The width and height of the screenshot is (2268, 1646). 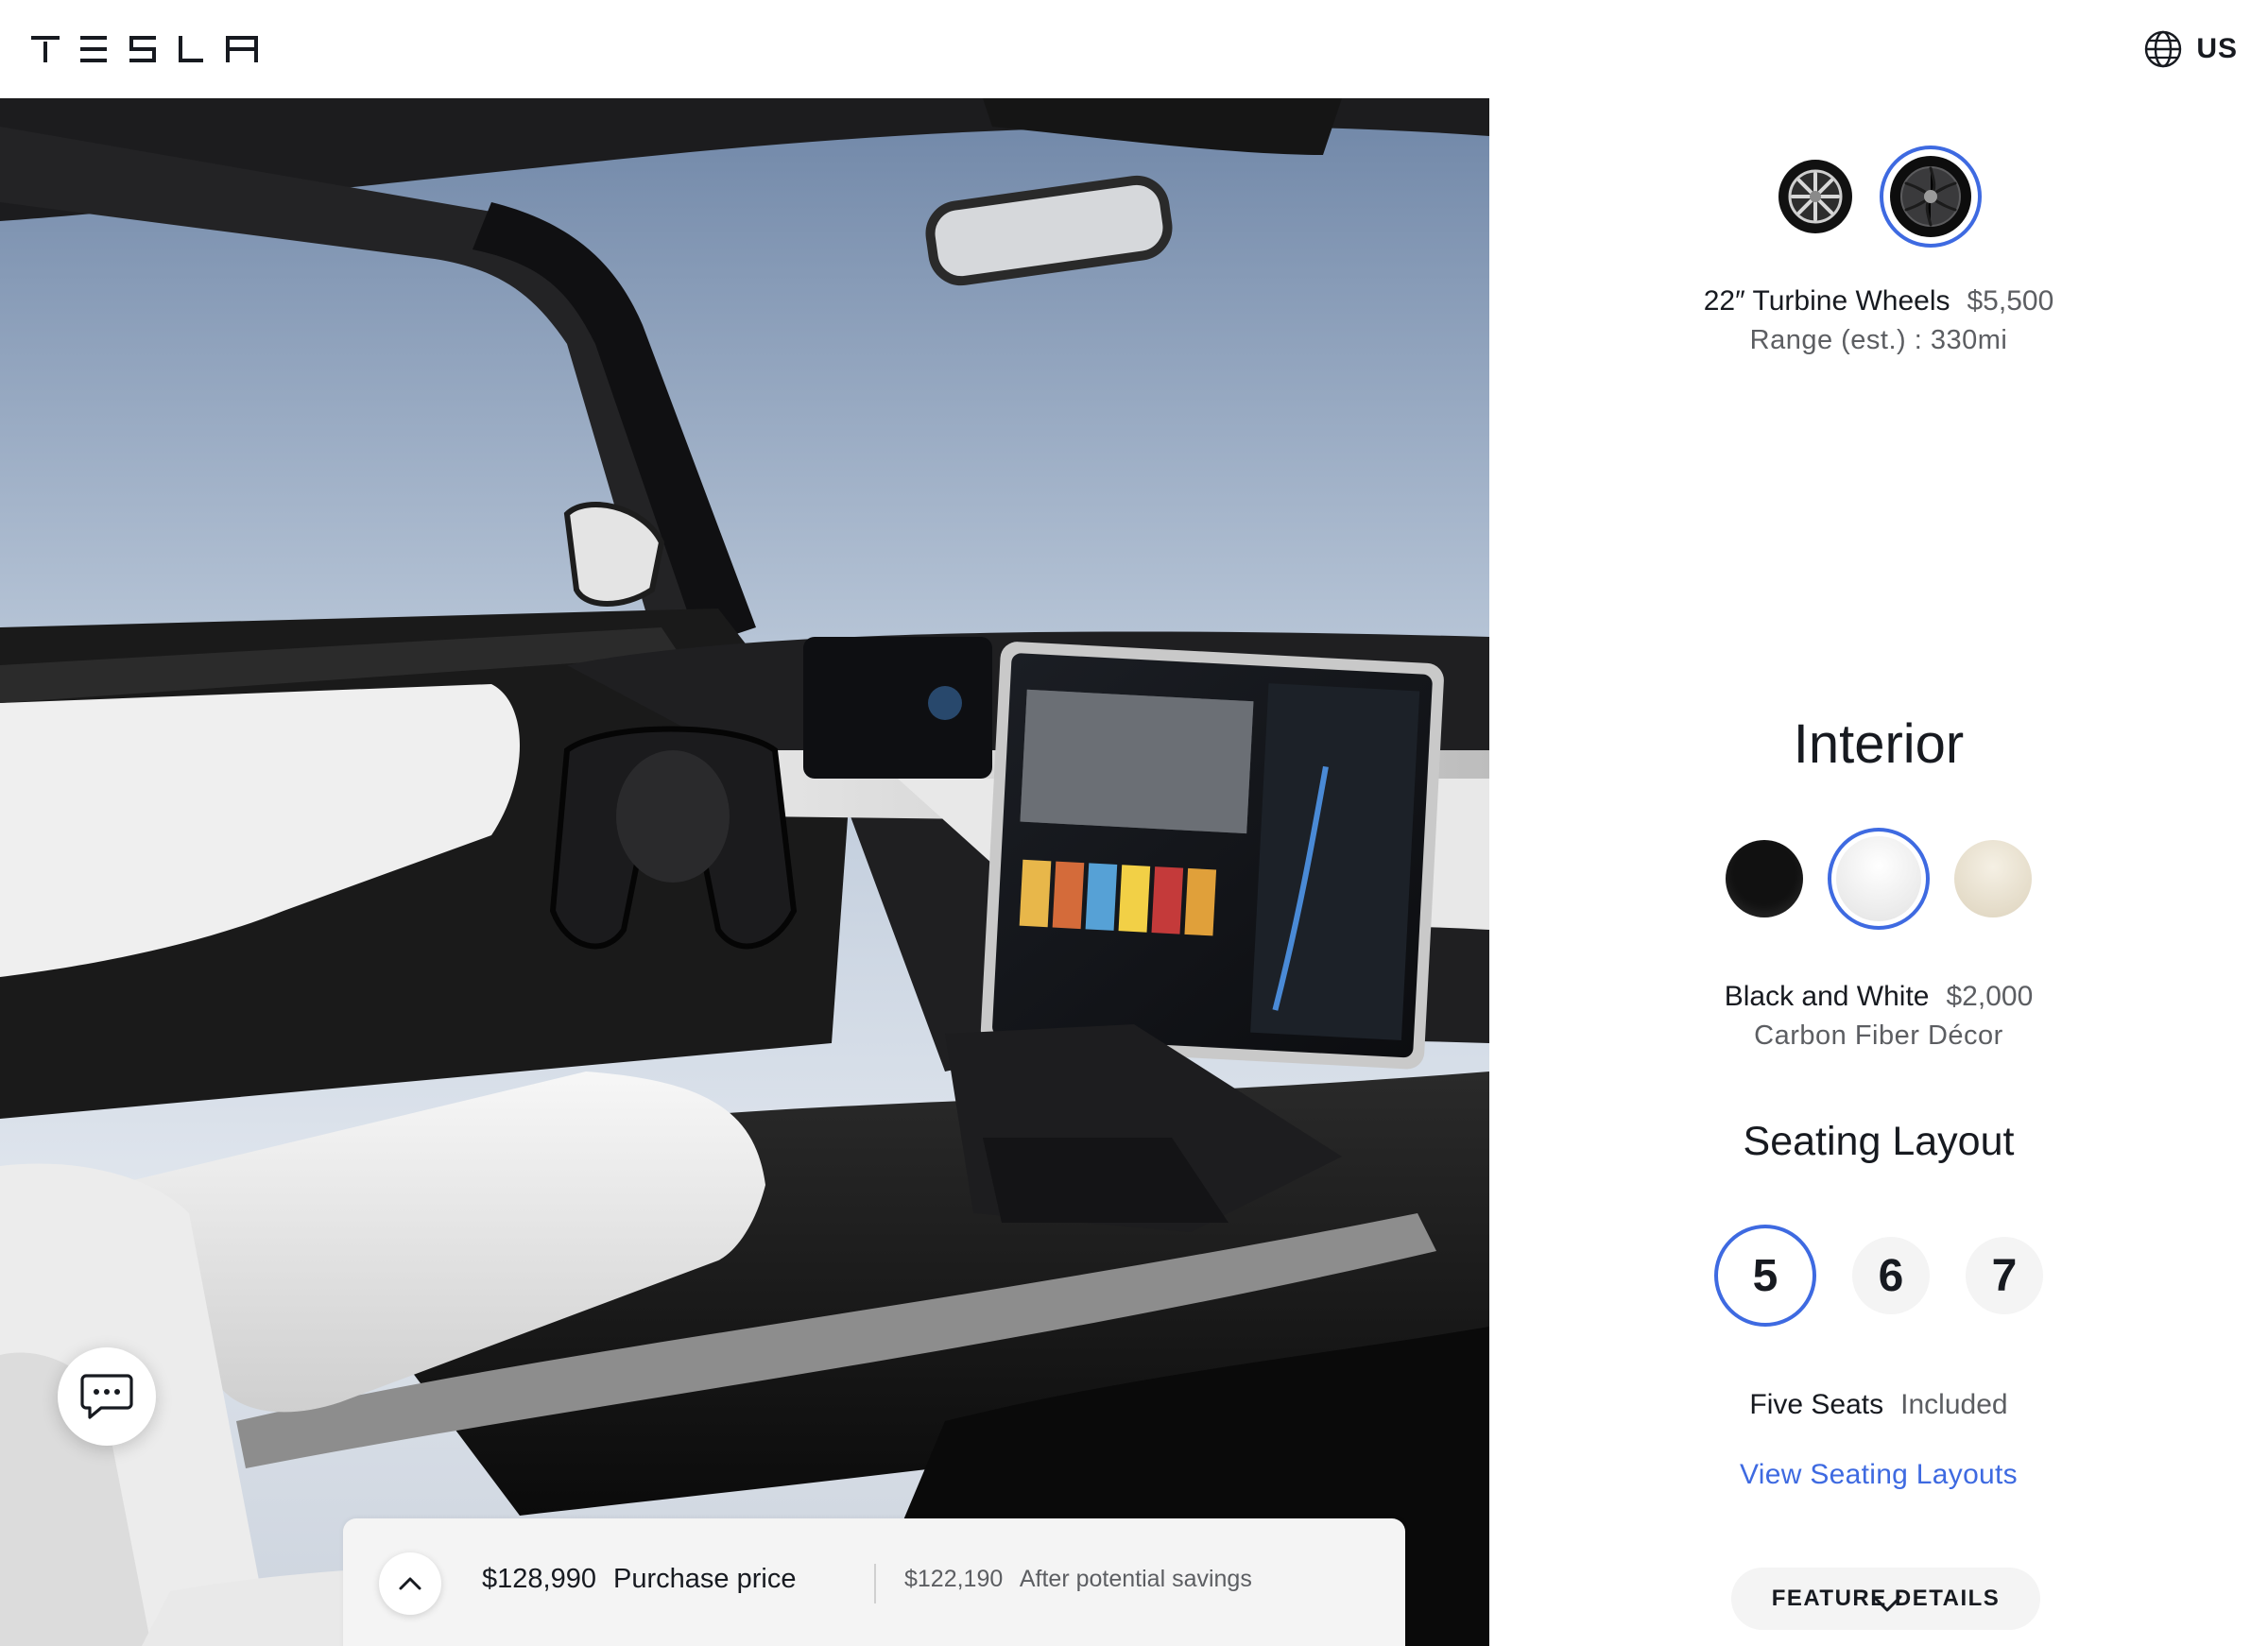 I want to click on interior-summary: Black and White $2,000 Carbon Fiber Décor, so click(x=1878, y=1017).